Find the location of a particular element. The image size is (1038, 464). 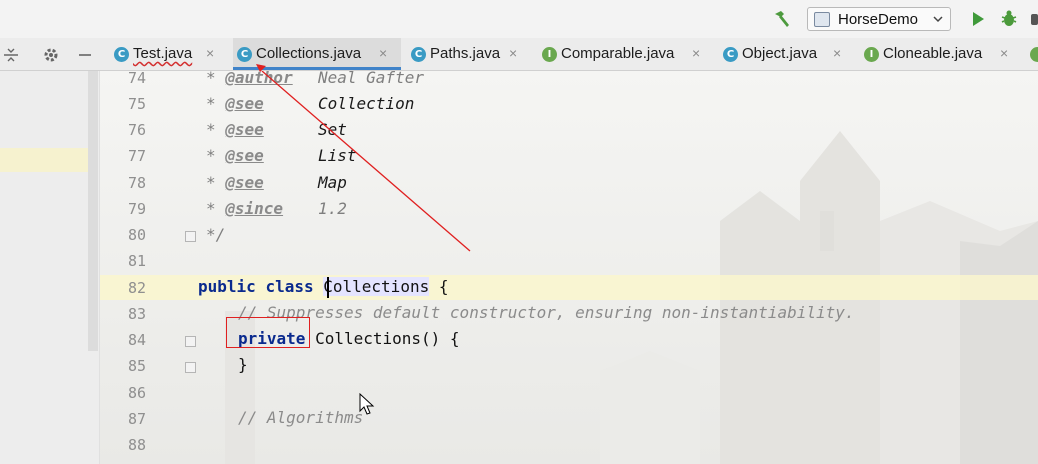

annotation-arrowhead is located at coordinates (261, 68).